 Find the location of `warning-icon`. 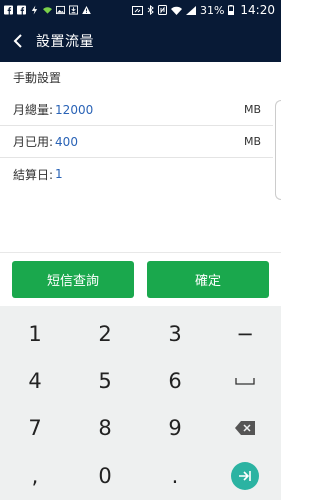

warning-icon is located at coordinates (86, 10).